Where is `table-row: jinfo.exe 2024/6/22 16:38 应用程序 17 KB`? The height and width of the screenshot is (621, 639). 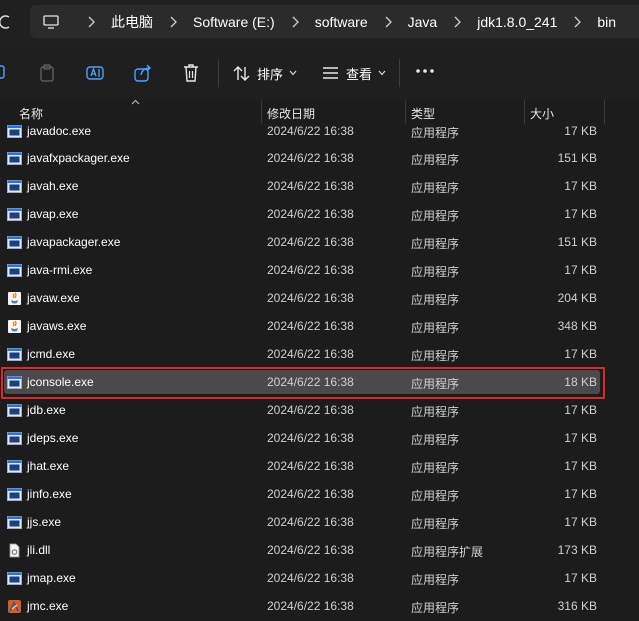
table-row: jinfo.exe 2024/6/22 16:38 应用程序 17 KB is located at coordinates (319, 495).